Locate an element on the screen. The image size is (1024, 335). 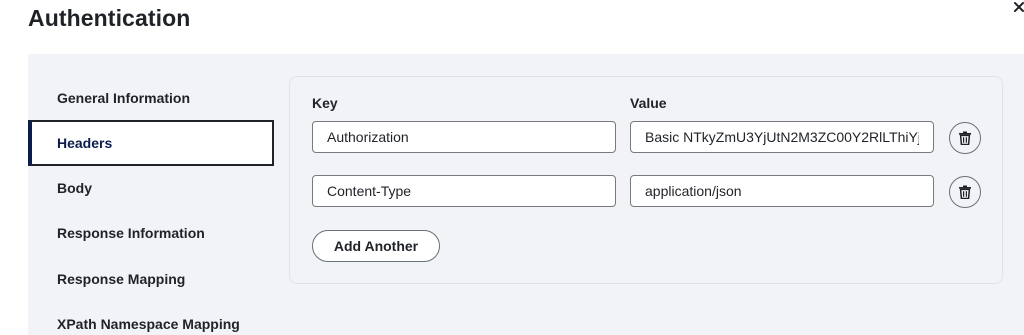
sidebar-item-label: Body is located at coordinates (74, 188).